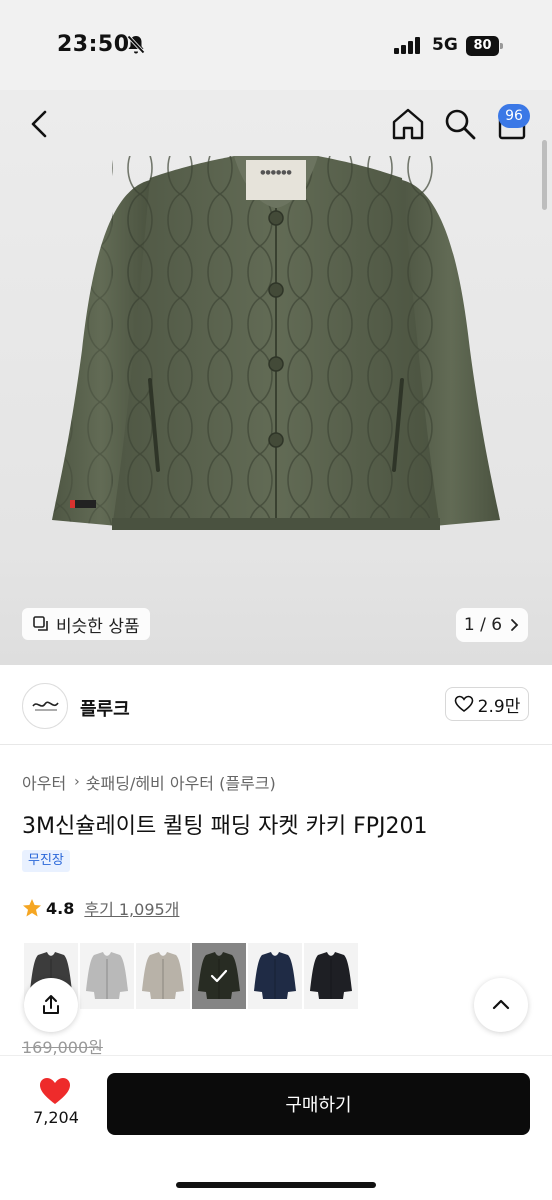 The image size is (552, 1200). I want to click on heart-outline-icon, so click(463, 703).